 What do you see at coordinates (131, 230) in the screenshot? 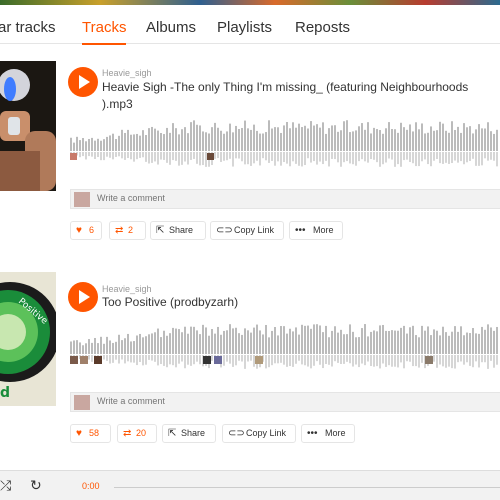
I see `repost-count: 2` at bounding box center [131, 230].